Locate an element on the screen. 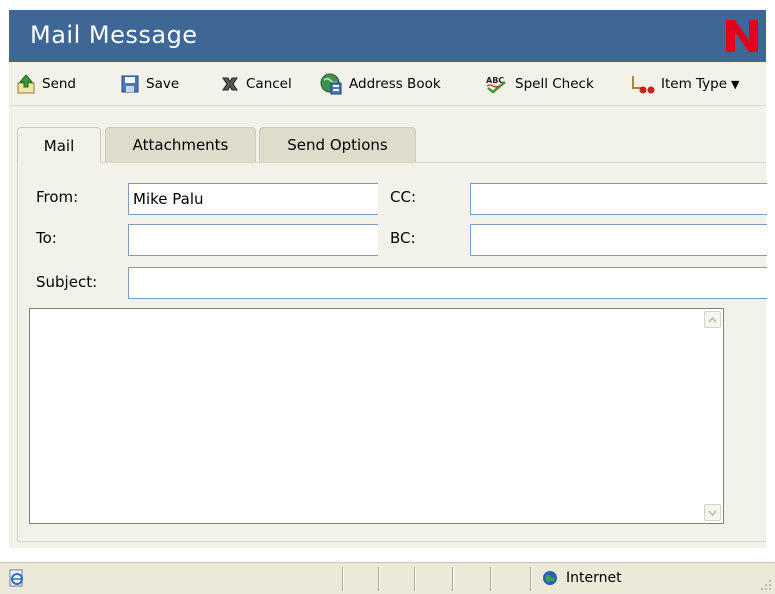  send-icon is located at coordinates (26, 84).